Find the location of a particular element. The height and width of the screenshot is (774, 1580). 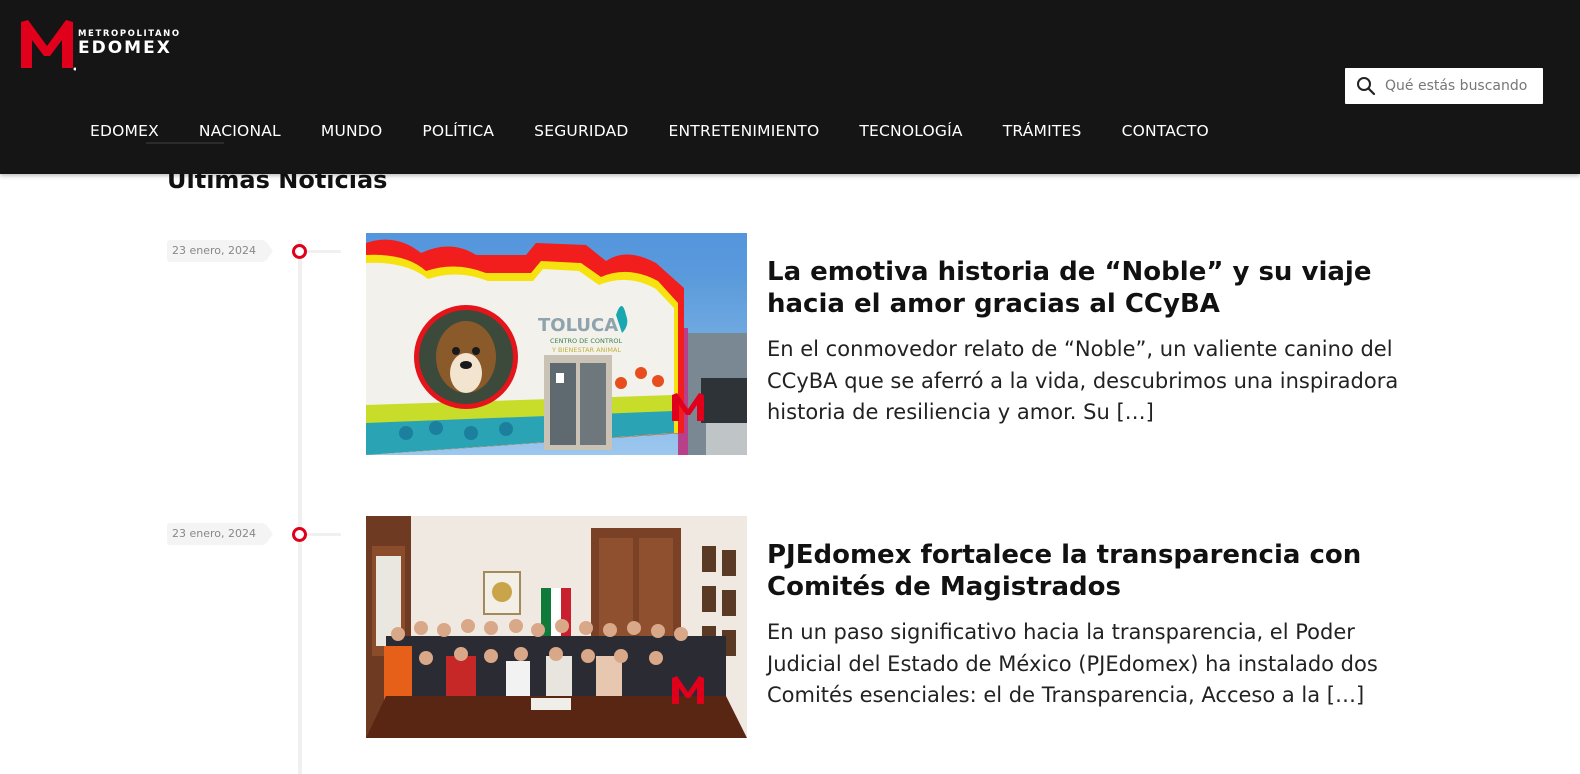

image-sign-line-1: CENTRO DE CONTROL is located at coordinates (586, 341).